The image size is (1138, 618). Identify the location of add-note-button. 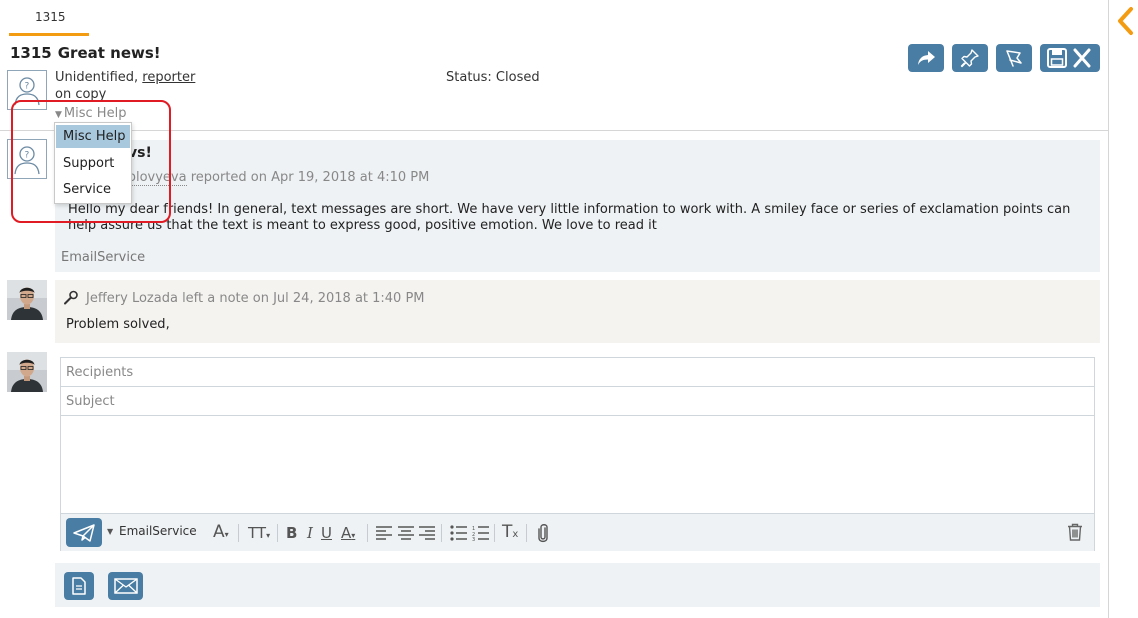
(79, 586).